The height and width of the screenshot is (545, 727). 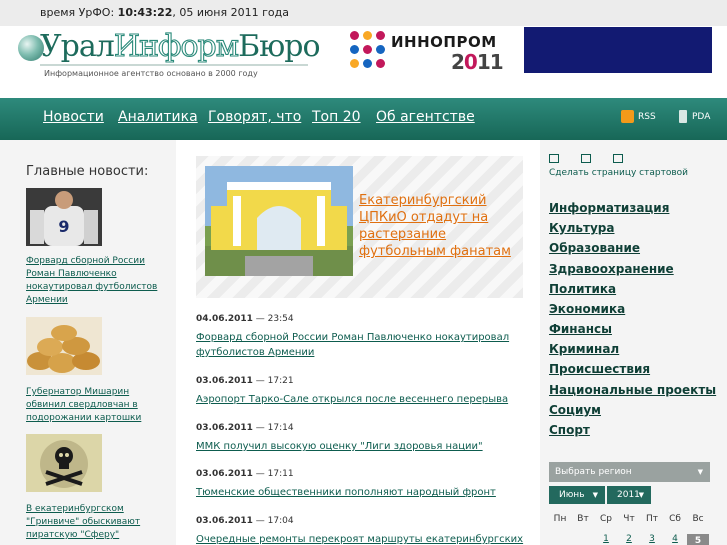 What do you see at coordinates (180, 46) in the screenshot?
I see `logo-text: УралИнформБюро` at bounding box center [180, 46].